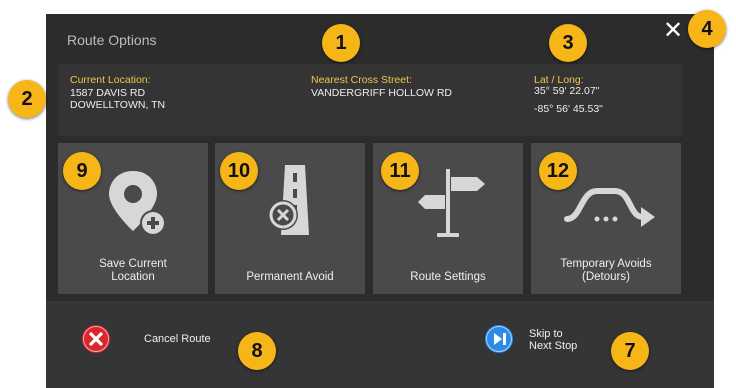 The height and width of the screenshot is (388, 736). Describe the element at coordinates (568, 100) in the screenshot. I see `lat-long-value: 35° 59' 22.07" -85° 56' 45.53"` at that location.